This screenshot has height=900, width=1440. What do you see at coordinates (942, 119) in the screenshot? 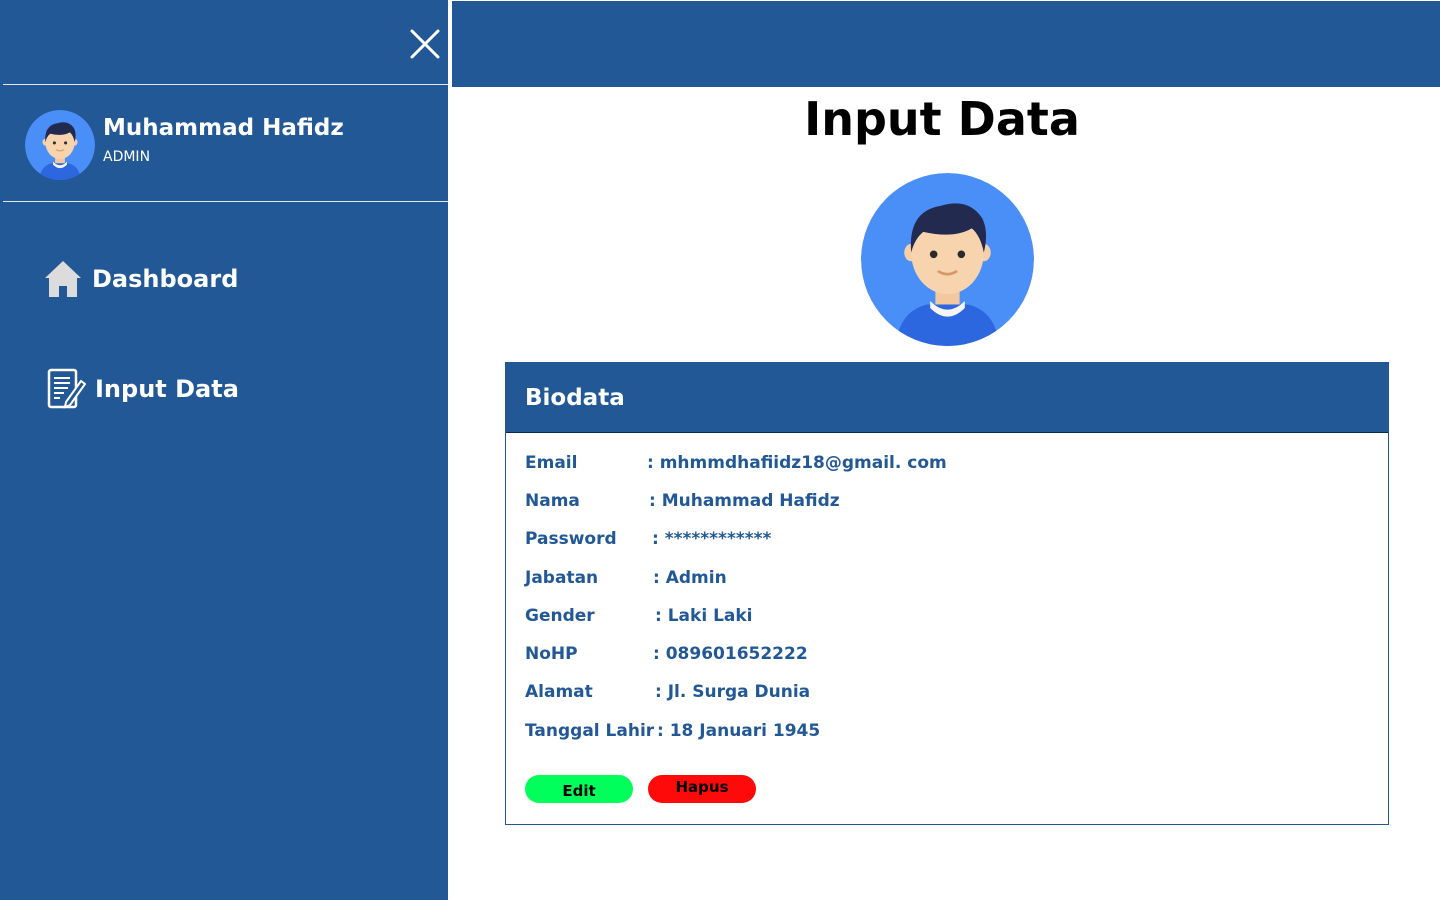
I see `page-title: Input Data` at bounding box center [942, 119].